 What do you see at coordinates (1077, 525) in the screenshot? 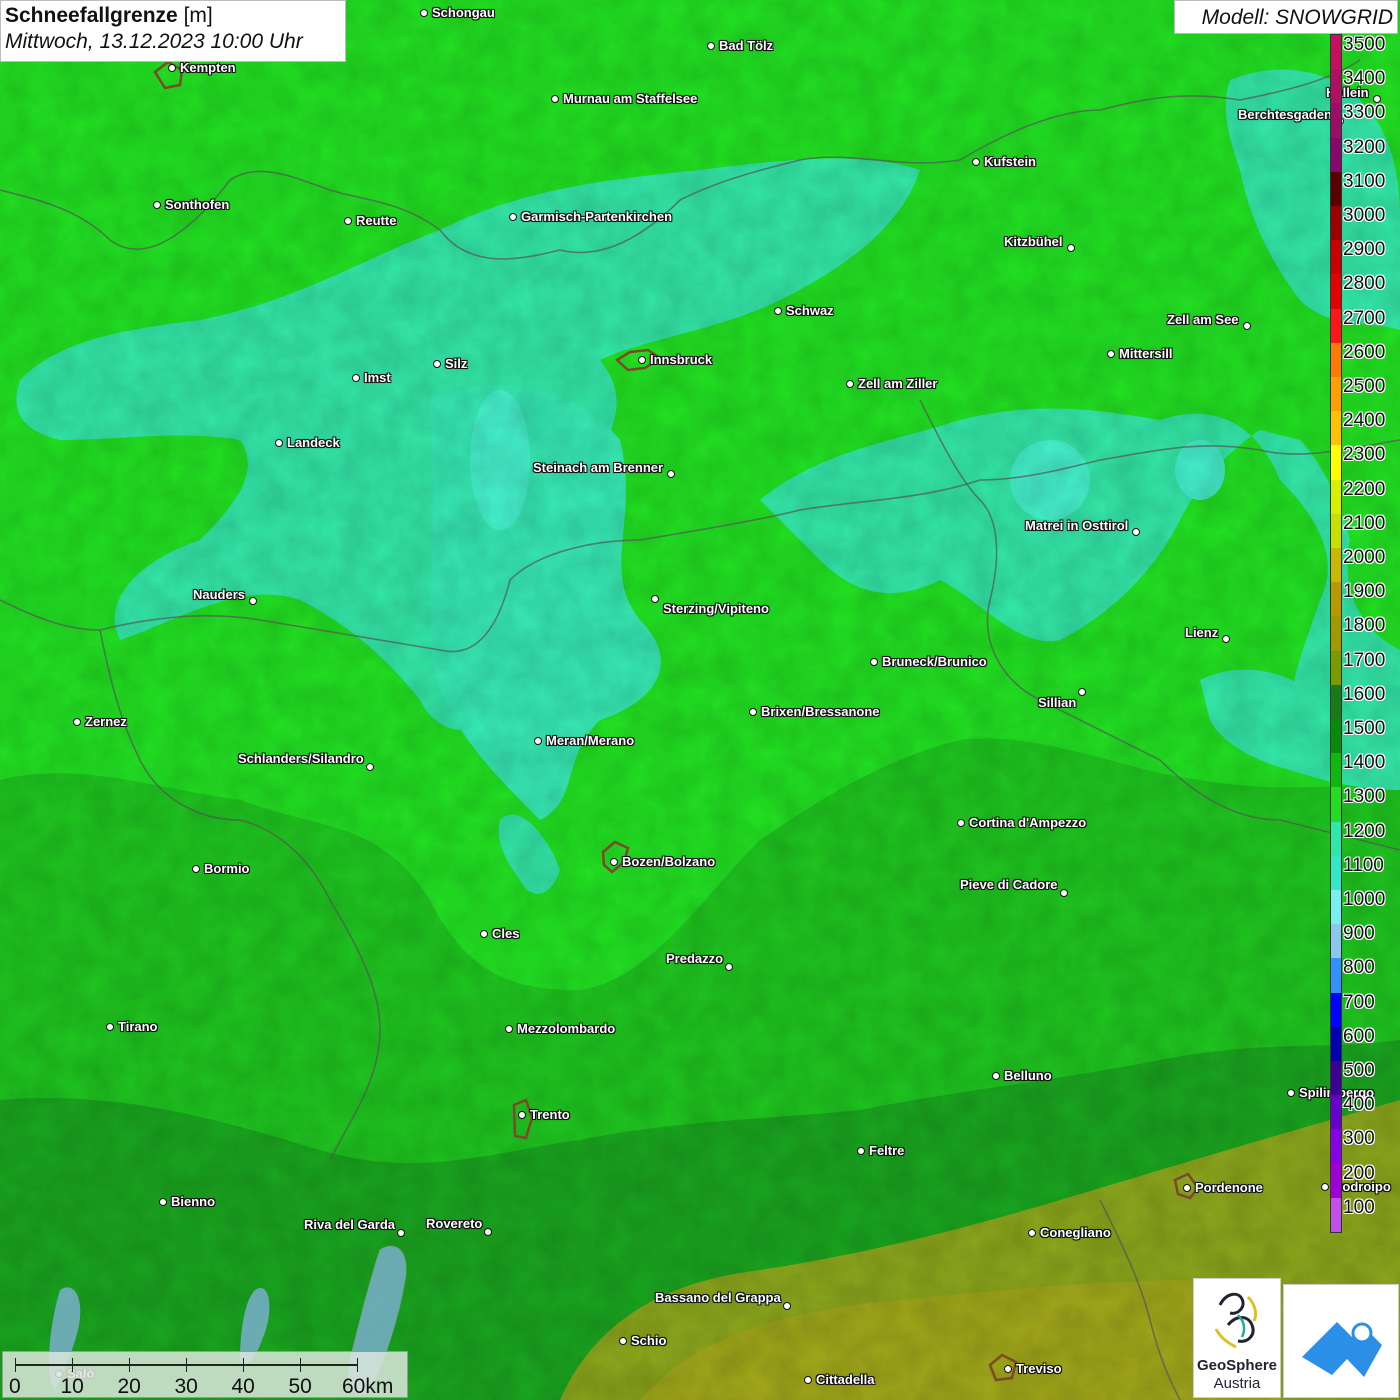
I see `city-label-matrei: Matrei in Osttirol` at bounding box center [1077, 525].